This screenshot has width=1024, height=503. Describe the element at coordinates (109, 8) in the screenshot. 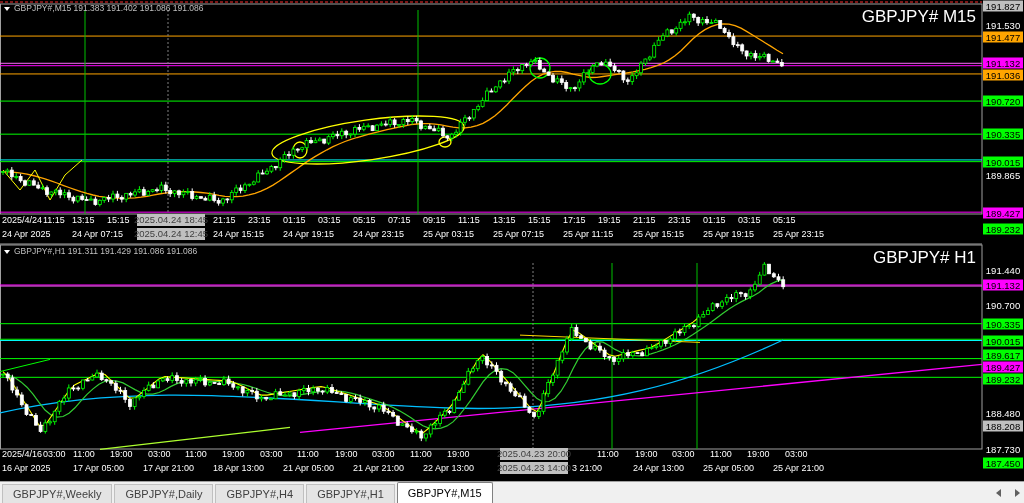

I see `chart-header: GBPJPY#,M15 191.383 191.402 191.086 191.086` at that location.